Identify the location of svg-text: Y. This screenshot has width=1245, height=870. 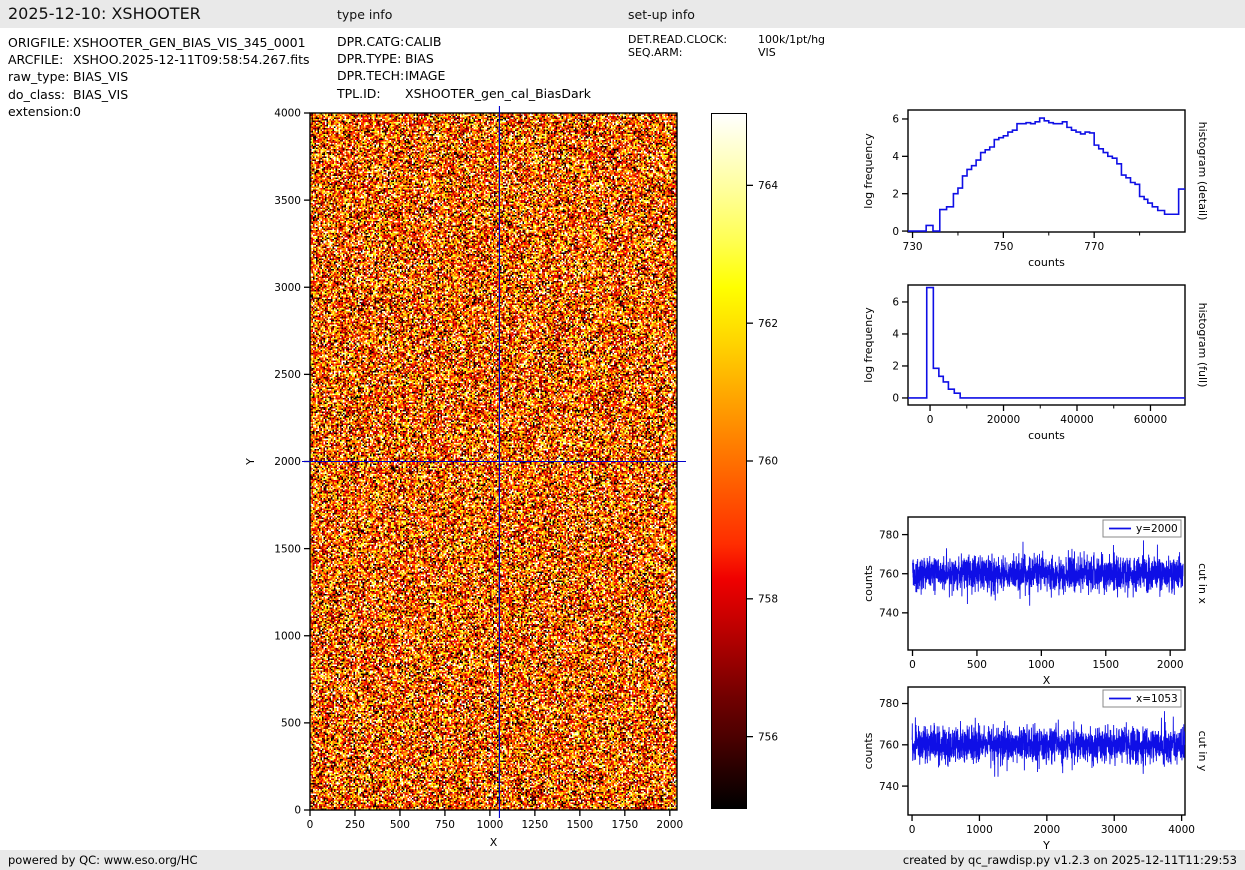
(250, 462).